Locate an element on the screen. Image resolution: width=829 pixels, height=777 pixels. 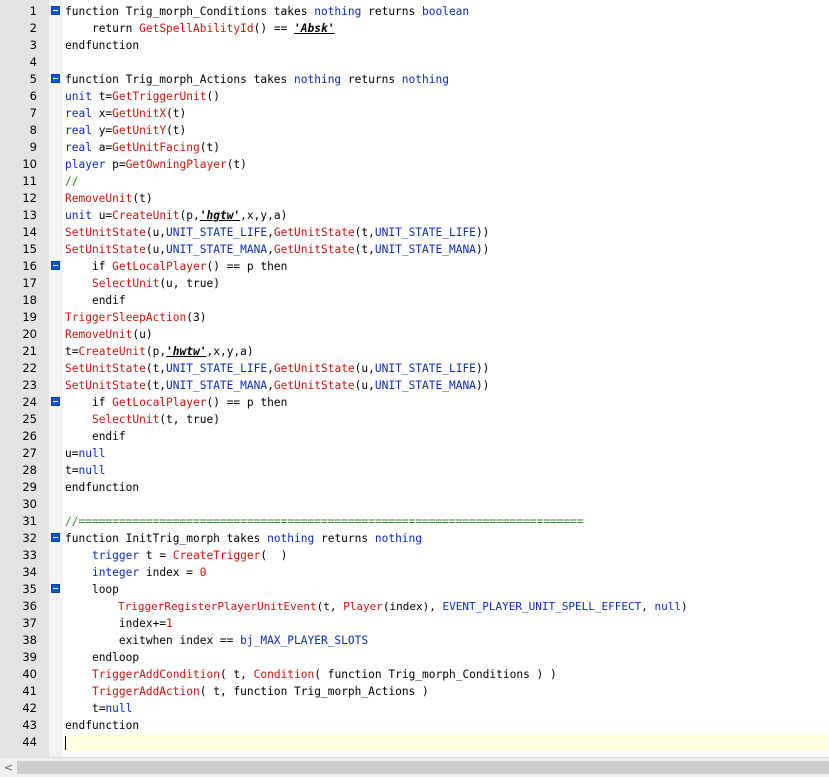
code-text: SelectUnit(t, true) is located at coordinates (142, 419).